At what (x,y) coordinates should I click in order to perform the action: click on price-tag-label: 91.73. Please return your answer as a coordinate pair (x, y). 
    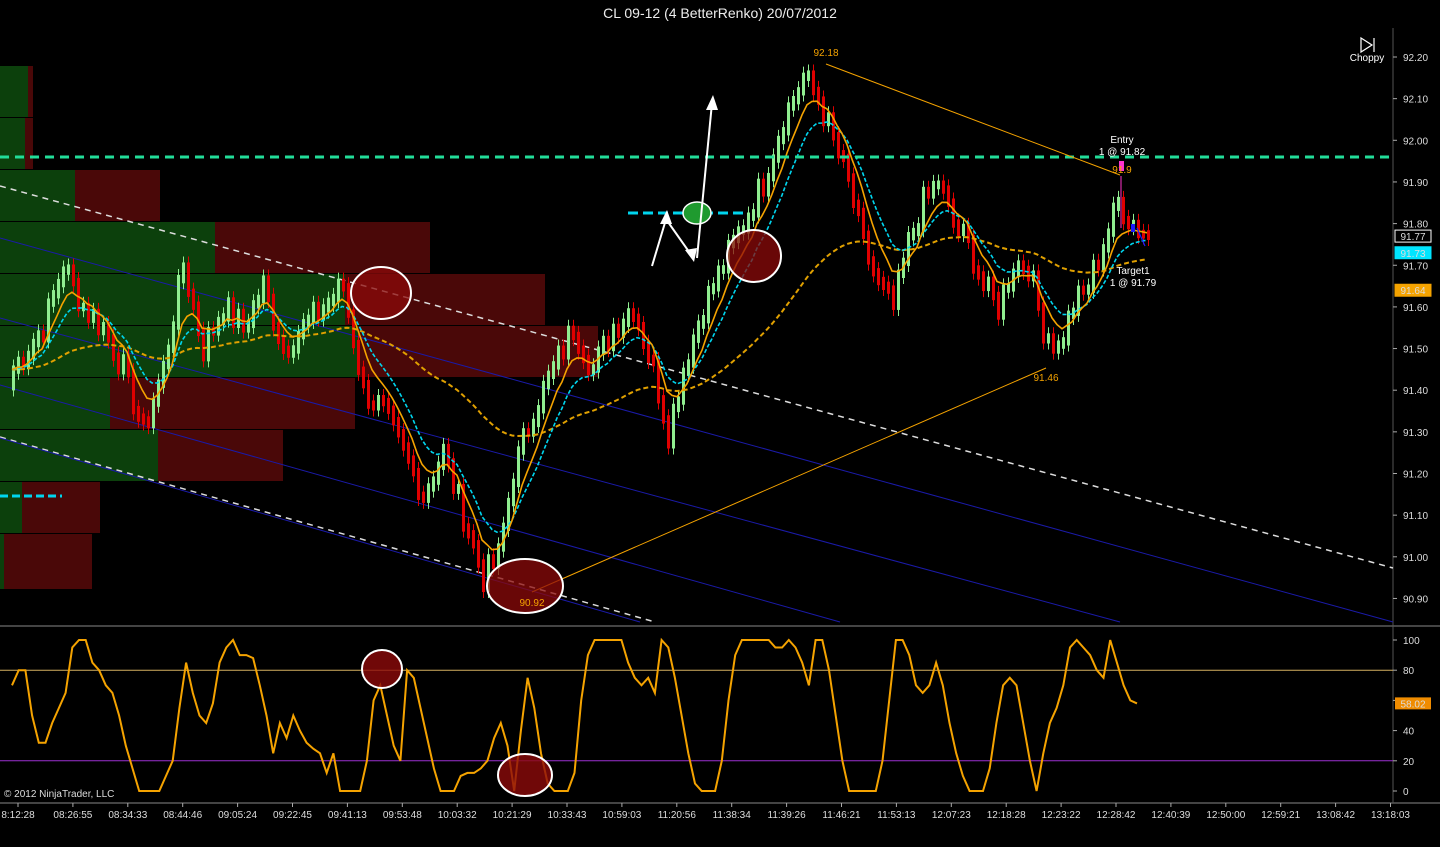
    Looking at the image, I should click on (1412, 254).